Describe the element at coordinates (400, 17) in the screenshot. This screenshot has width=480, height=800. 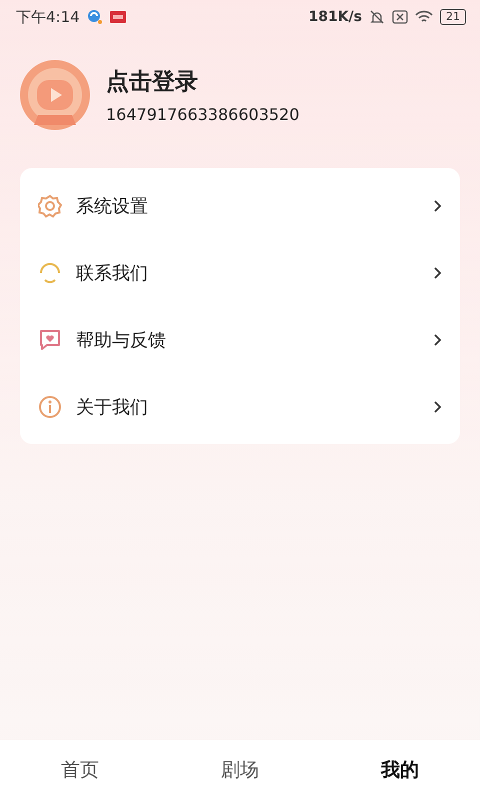
I see `sim-icon` at that location.